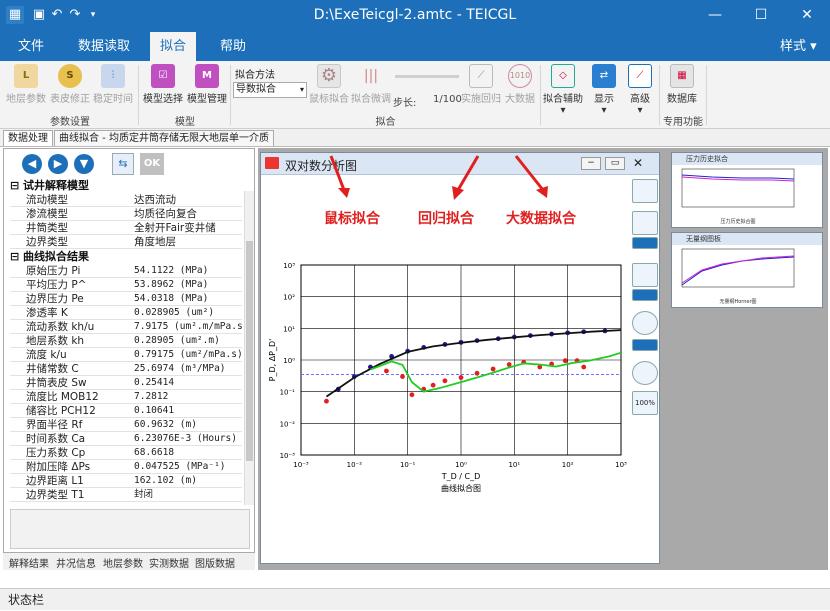 The width and height of the screenshot is (830, 611). I want to click on thumb-title: 压力历史拟合, so click(747, 159).